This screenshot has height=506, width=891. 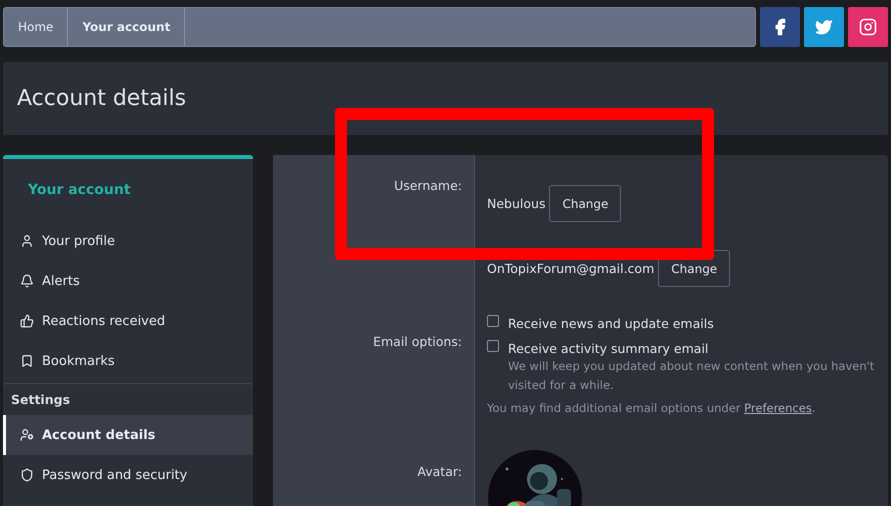 What do you see at coordinates (128, 281) in the screenshot?
I see `sidebar-item: Alerts` at bounding box center [128, 281].